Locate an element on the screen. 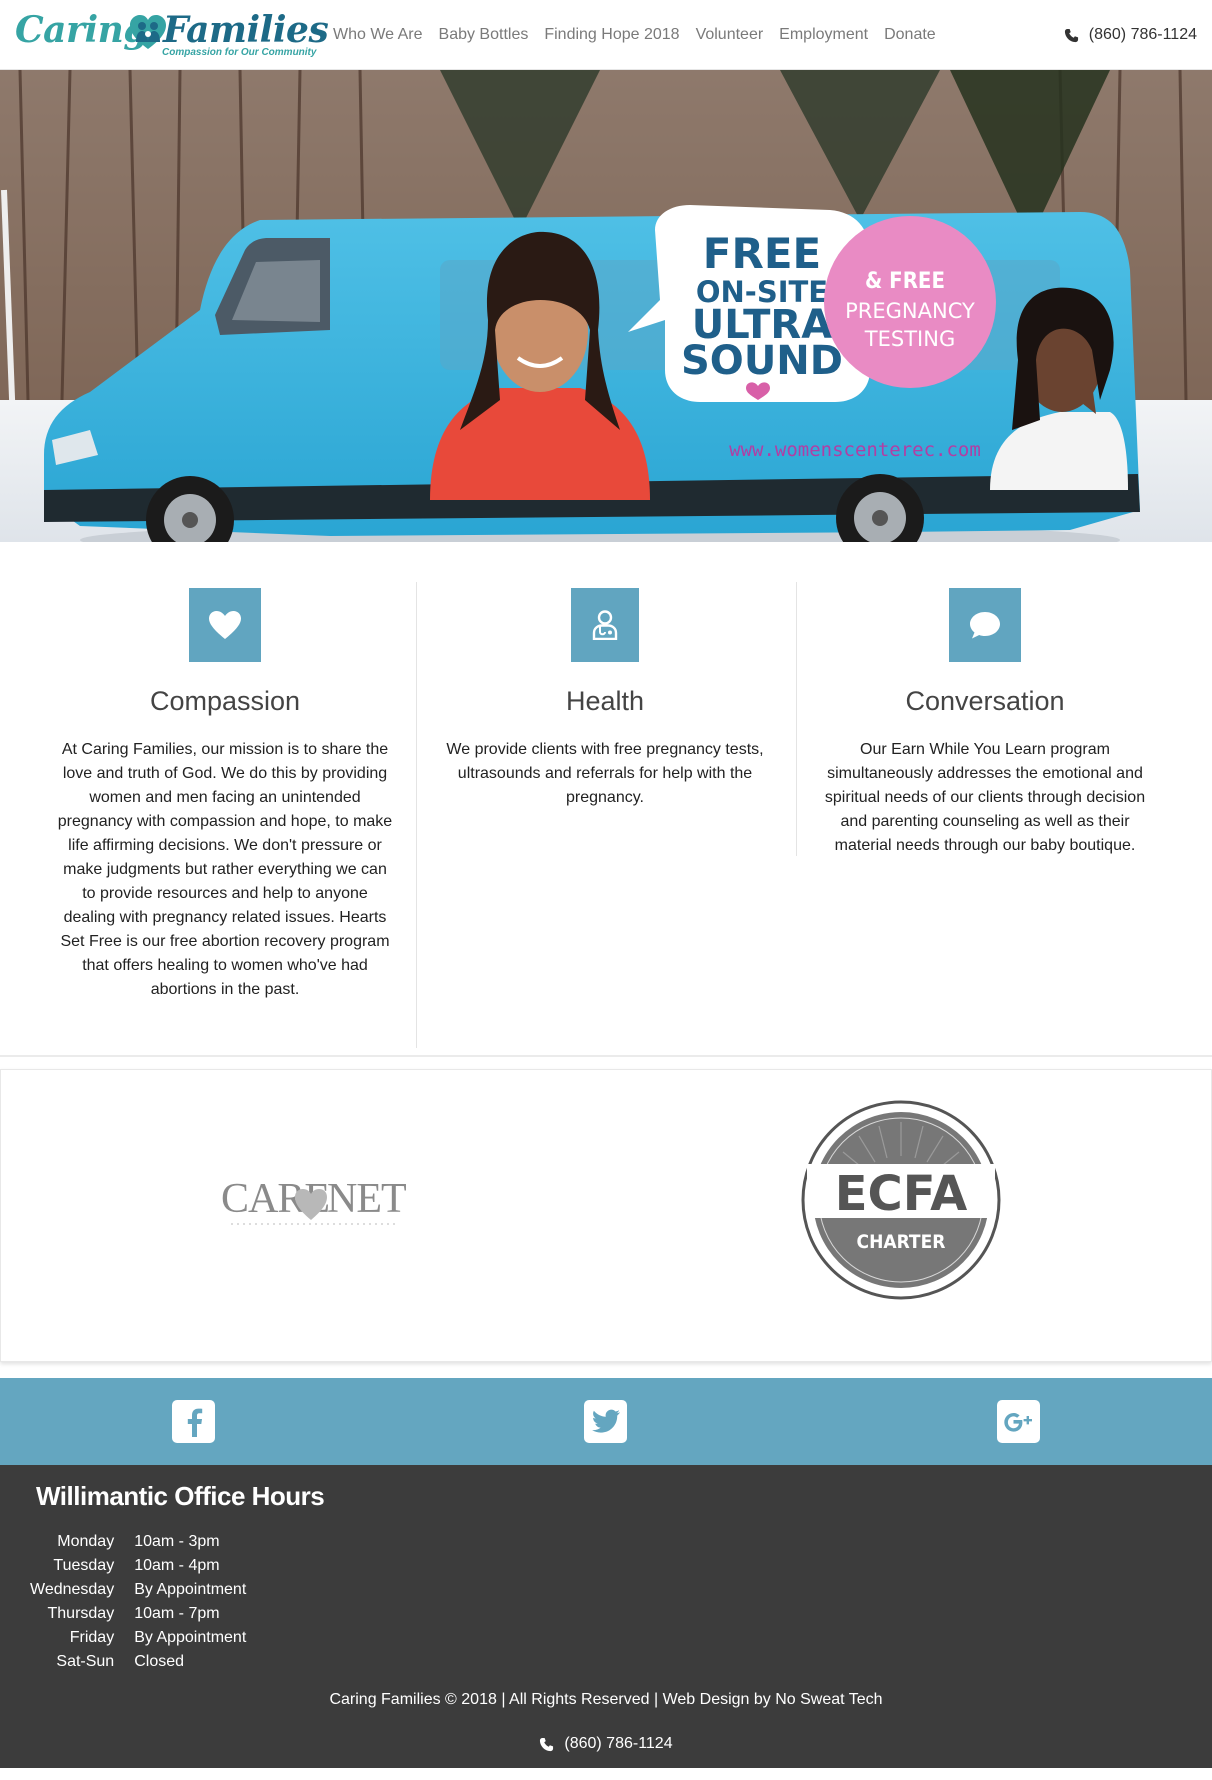 This screenshot has width=1212, height=1780. carenet-logo: CARE NET is located at coordinates (314, 1200).